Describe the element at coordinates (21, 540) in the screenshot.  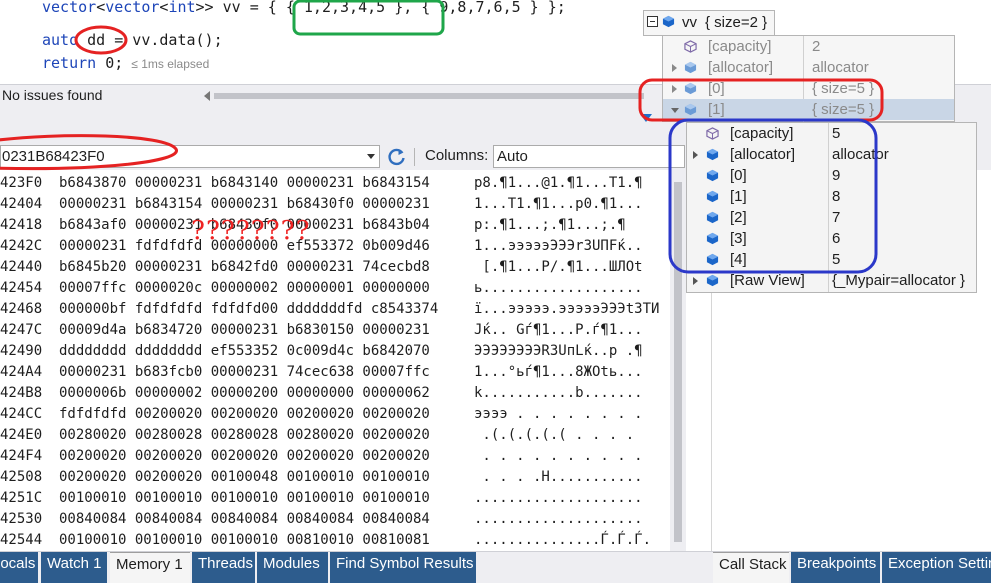
I see `memory-address: 42544` at that location.